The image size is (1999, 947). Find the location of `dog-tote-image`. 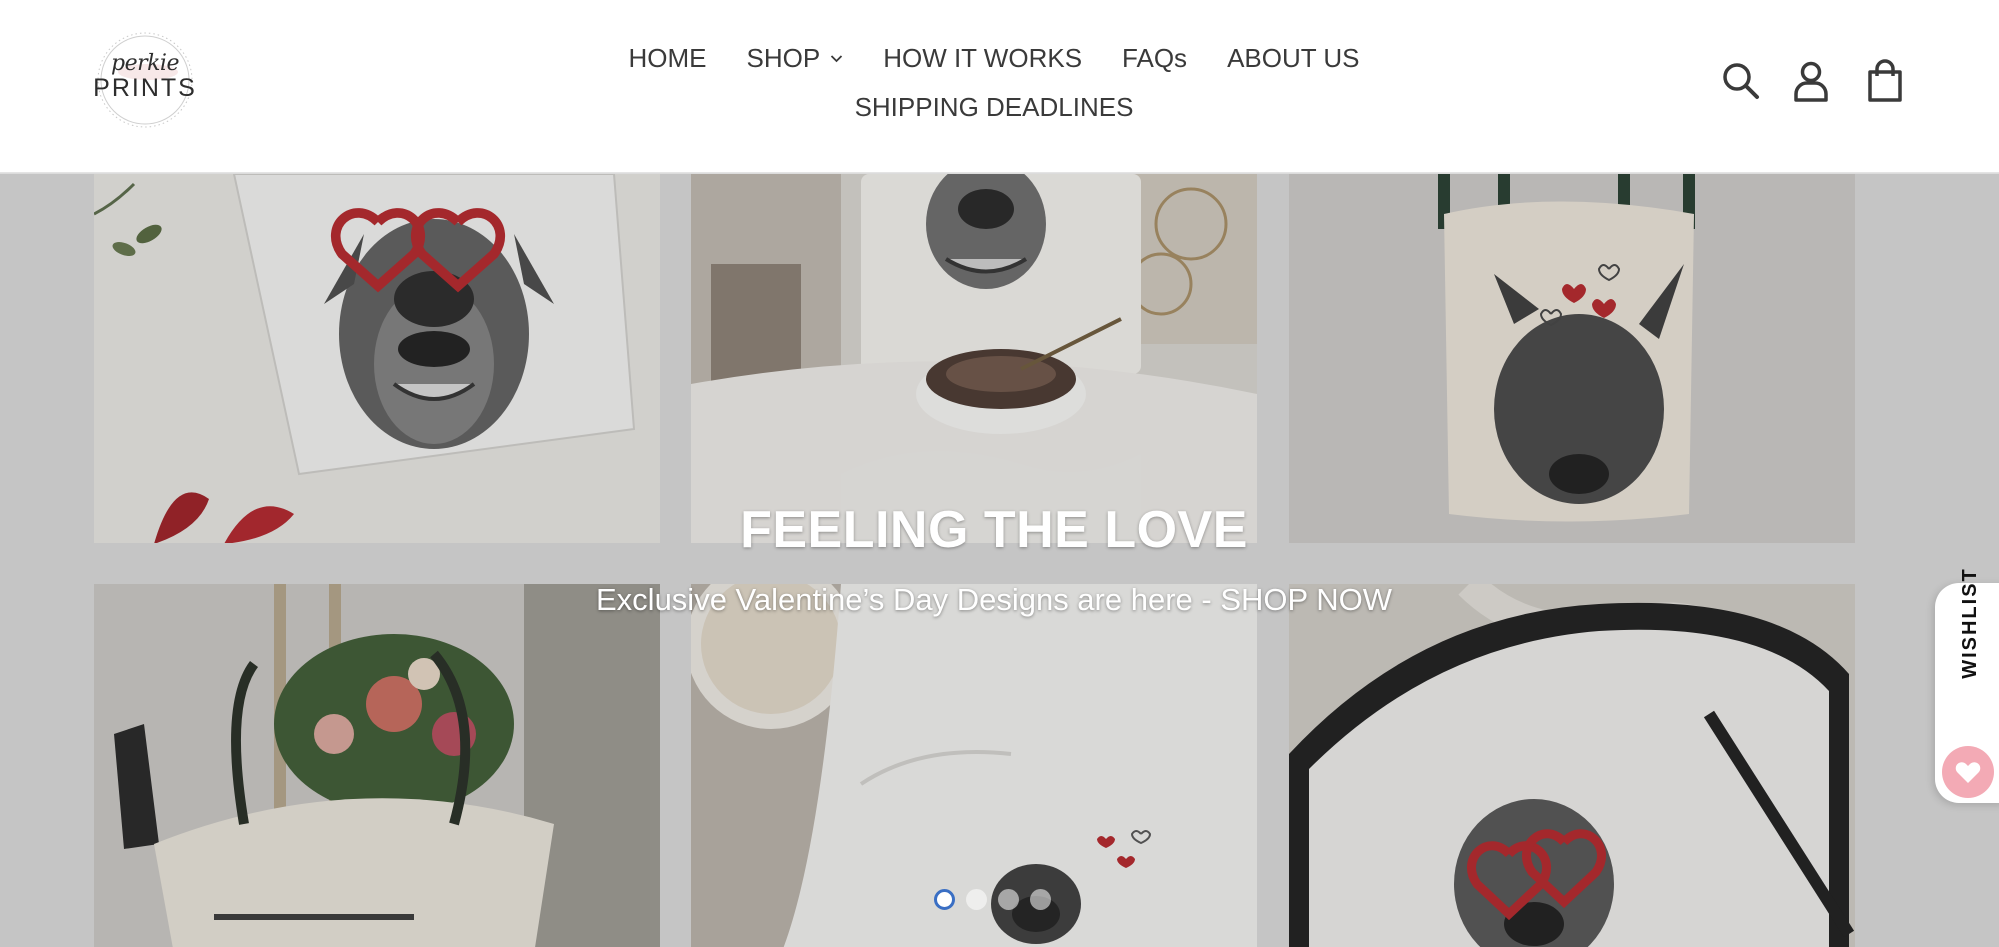

dog-tote-image is located at coordinates (1572, 358).